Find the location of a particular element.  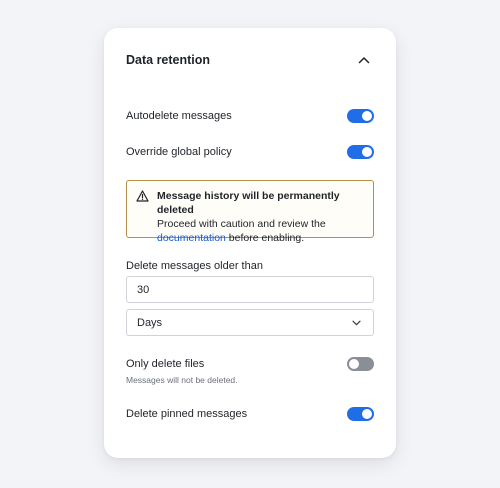

only-delete-files-help: Messages will not be deleted. is located at coordinates (182, 380).